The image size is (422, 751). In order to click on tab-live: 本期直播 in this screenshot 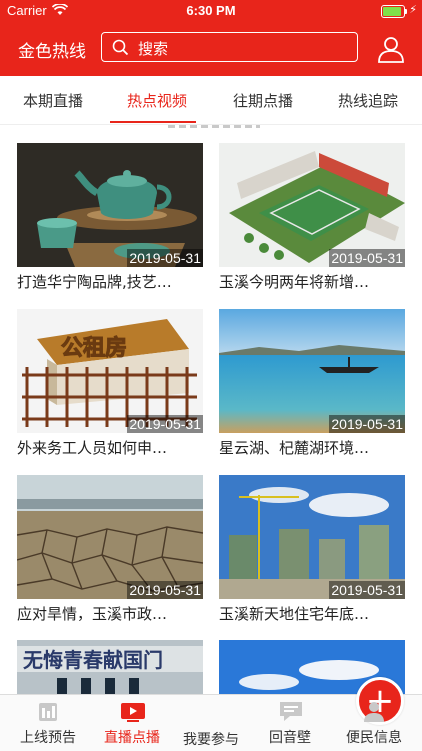, I will do `click(53, 100)`.